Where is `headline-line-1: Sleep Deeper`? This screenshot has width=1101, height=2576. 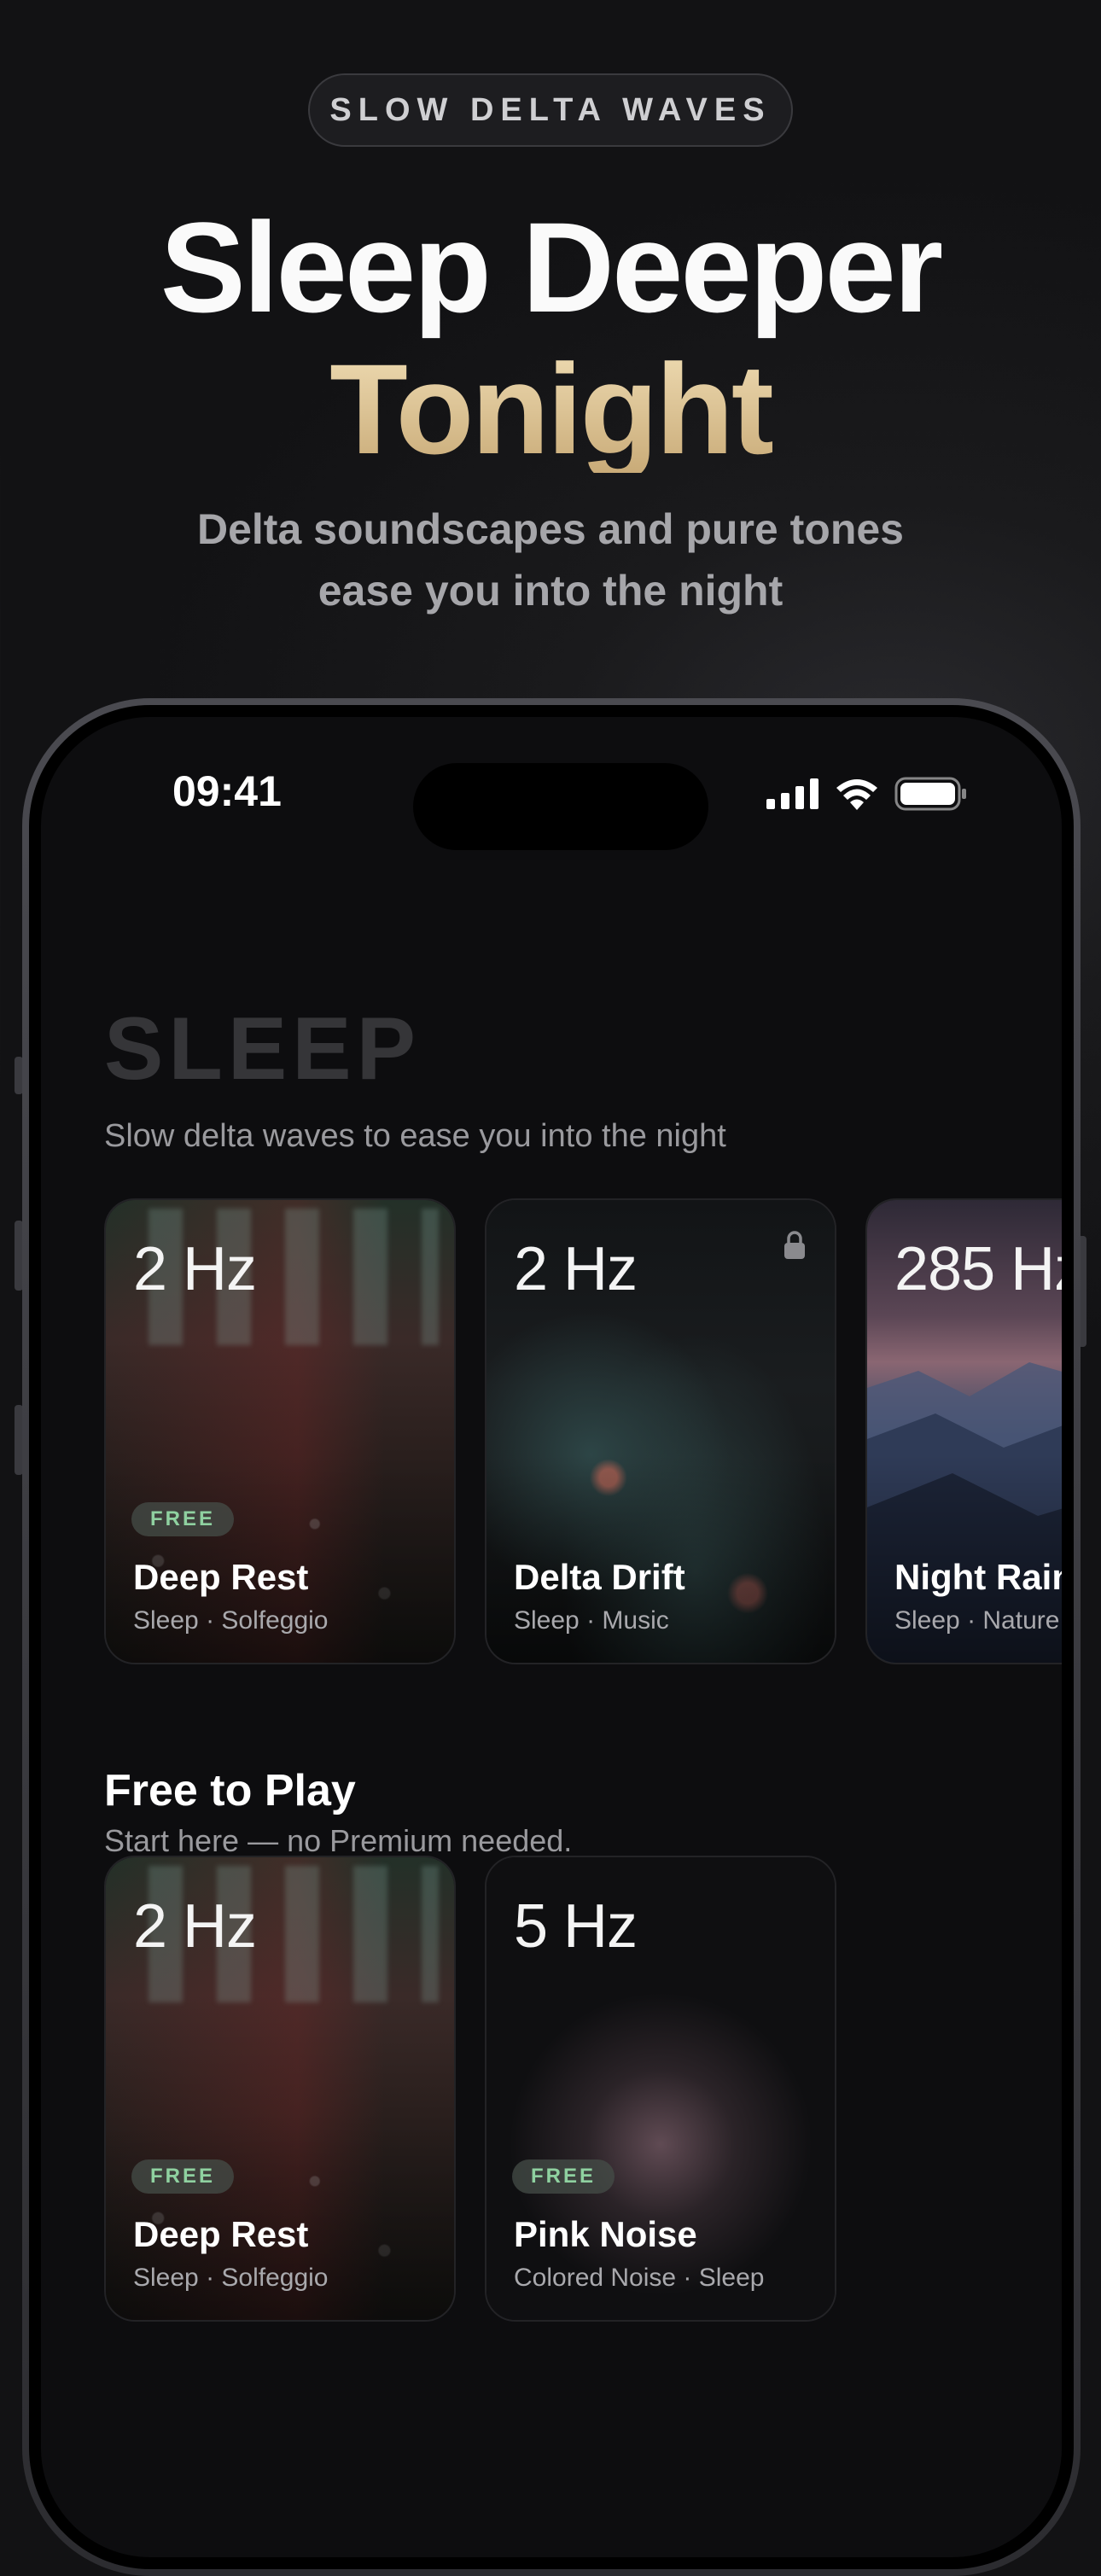 headline-line-1: Sleep Deeper is located at coordinates (551, 267).